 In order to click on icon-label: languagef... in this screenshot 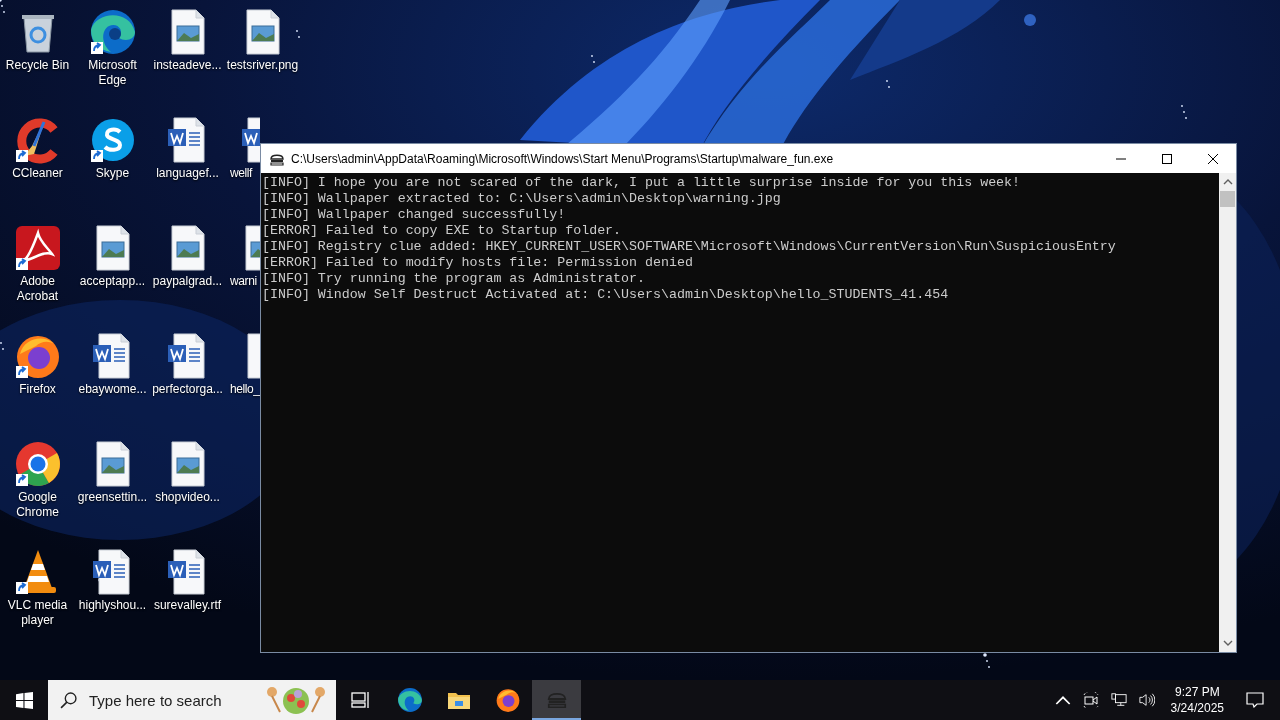, I will do `click(187, 173)`.